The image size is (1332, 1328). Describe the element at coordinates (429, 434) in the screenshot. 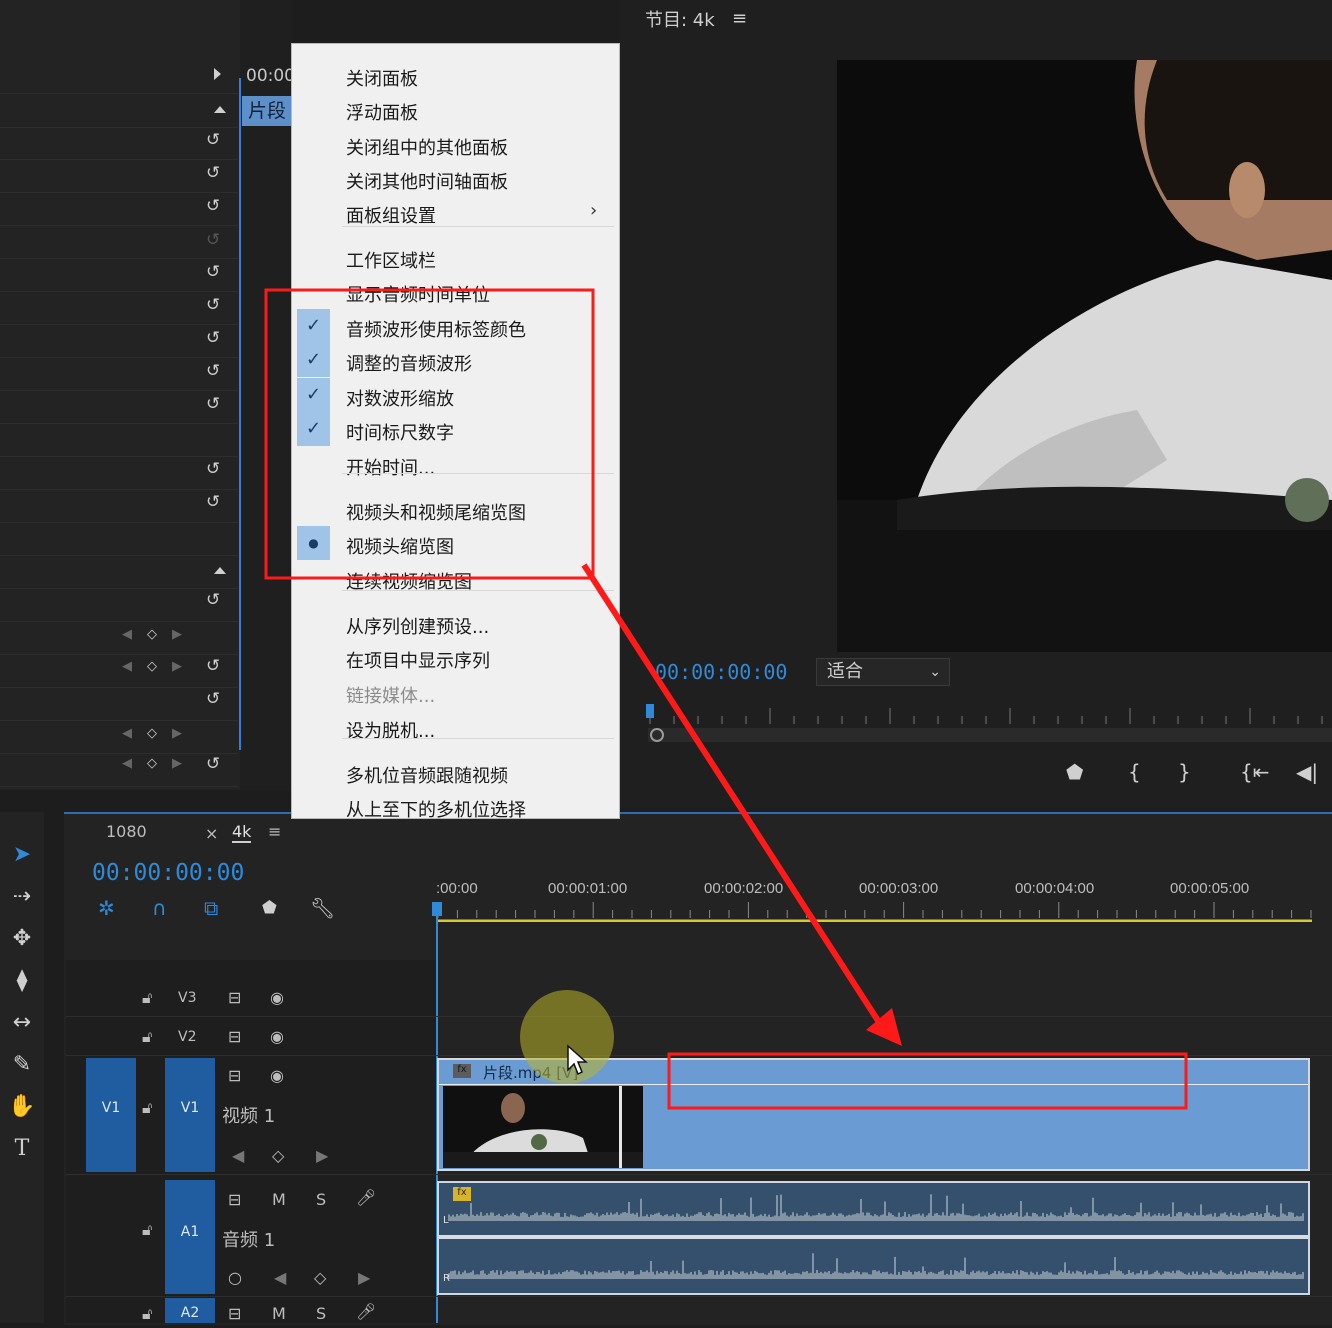

I see `annotation-box-menu` at that location.